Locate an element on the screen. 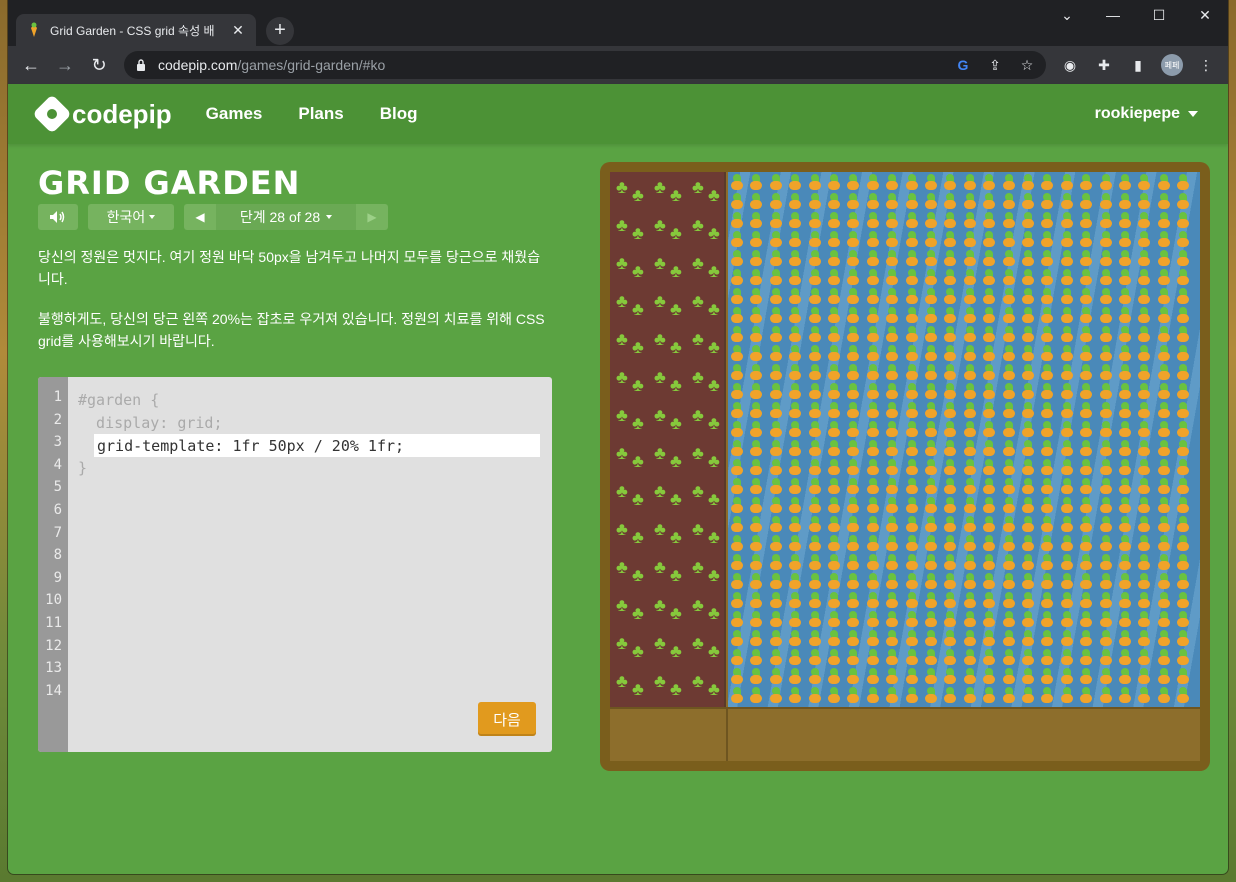 This screenshot has width=1236, height=882. window-close-icon: ✕ is located at coordinates (1205, 15).